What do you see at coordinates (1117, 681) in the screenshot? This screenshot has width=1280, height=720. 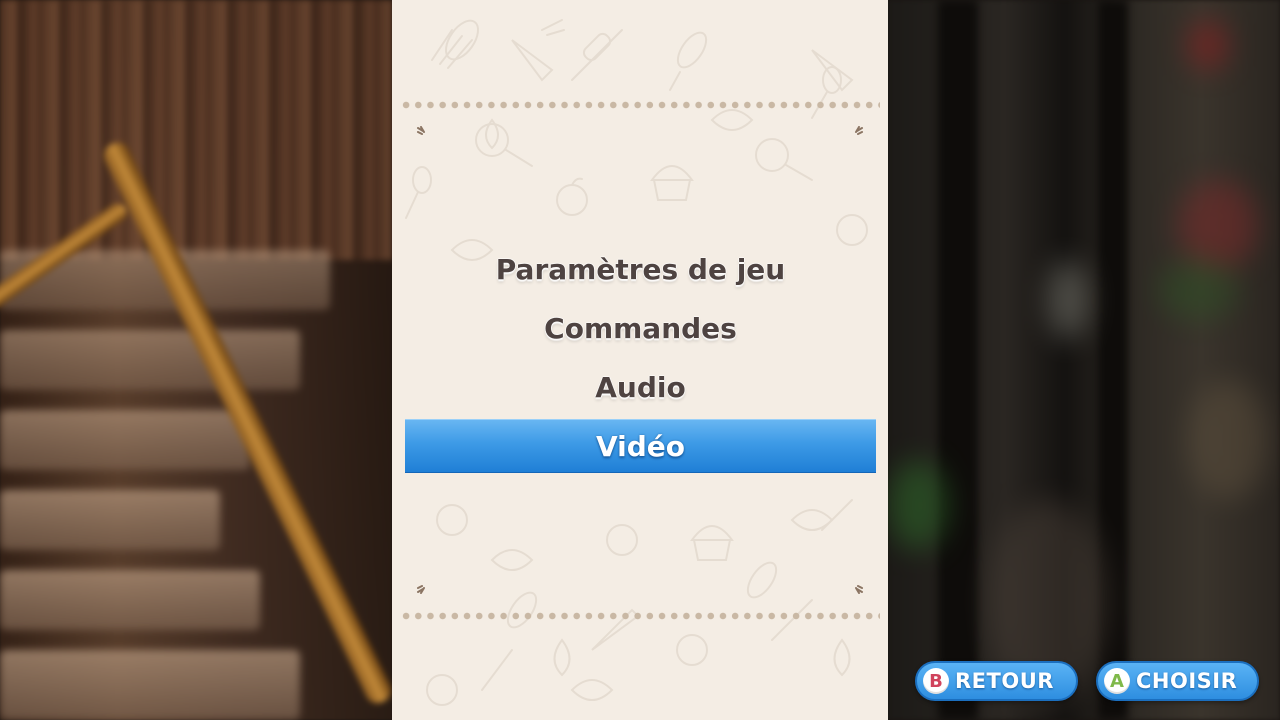 I see `a-button-icon: A` at bounding box center [1117, 681].